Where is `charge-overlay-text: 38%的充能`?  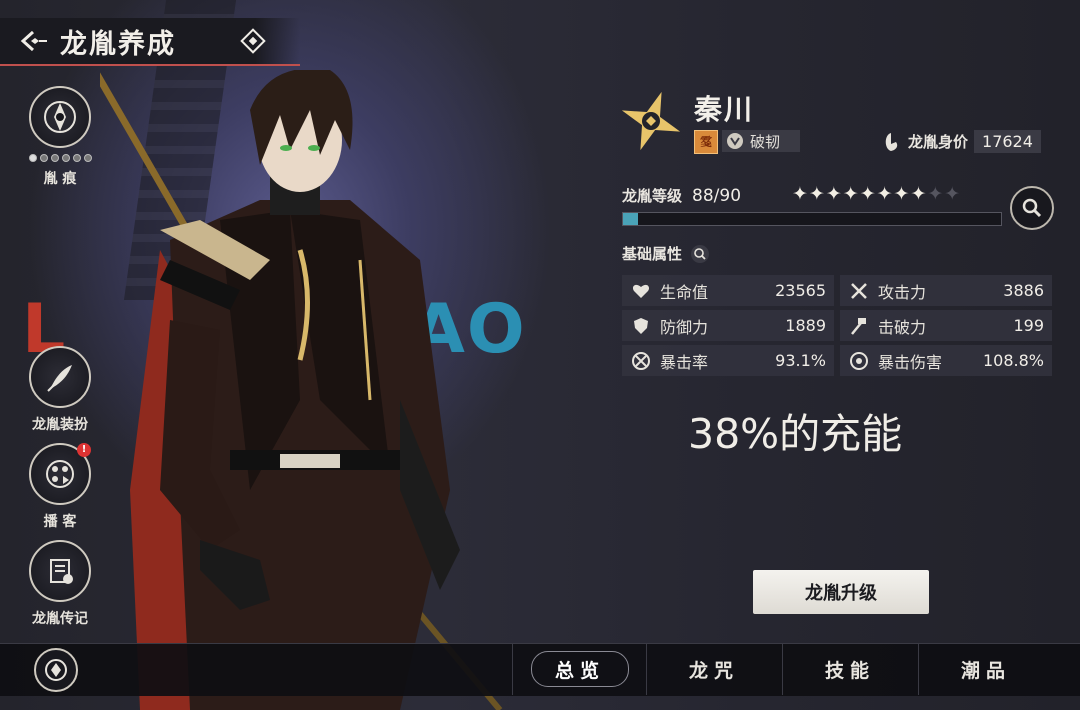
charge-overlay-text: 38%的充能 is located at coordinates (795, 434).